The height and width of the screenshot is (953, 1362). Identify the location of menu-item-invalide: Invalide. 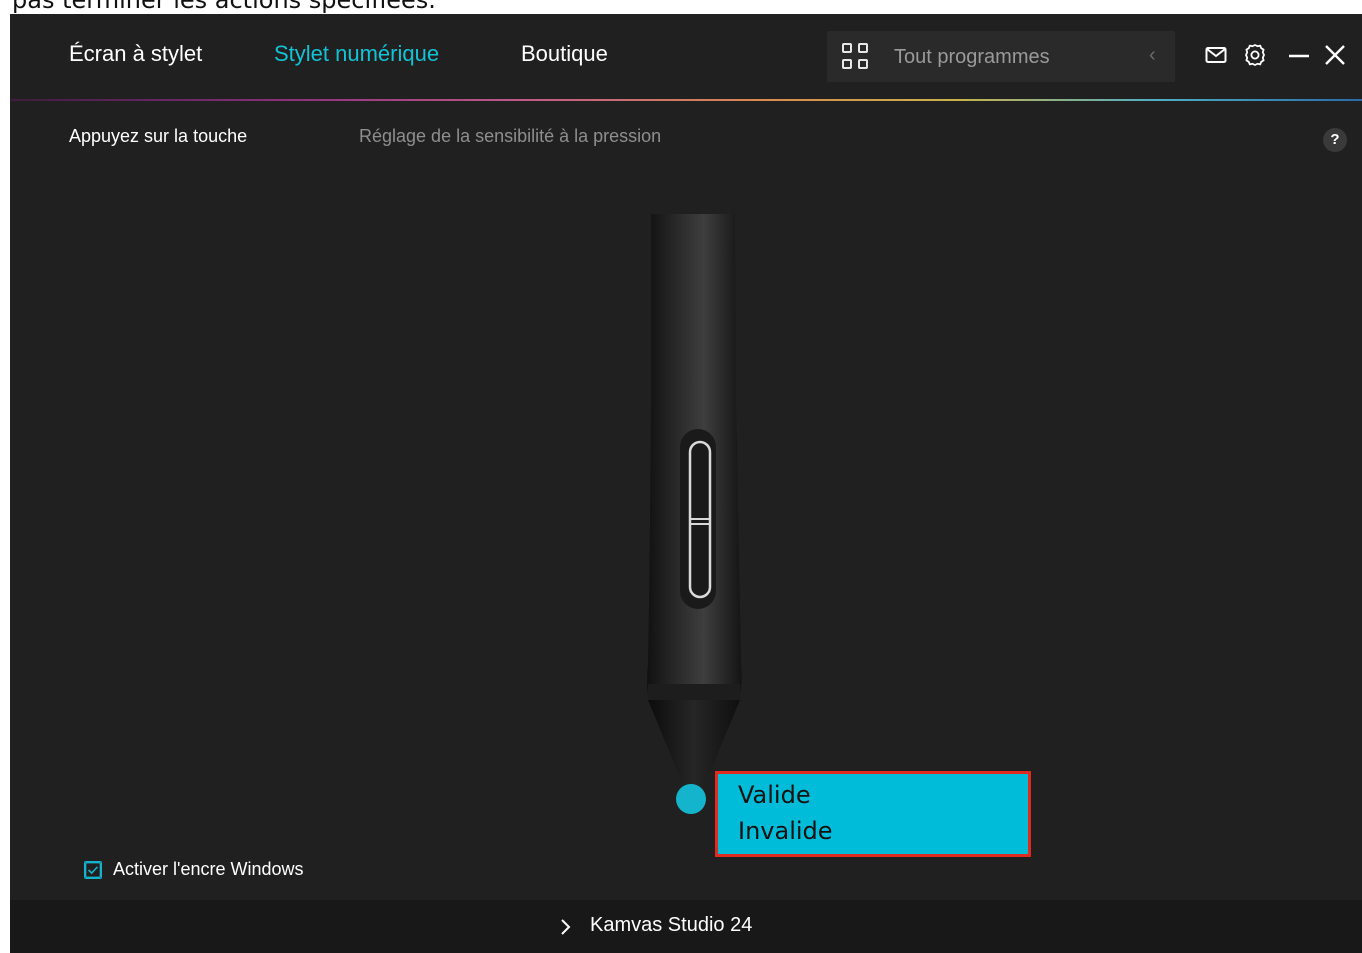
(873, 831).